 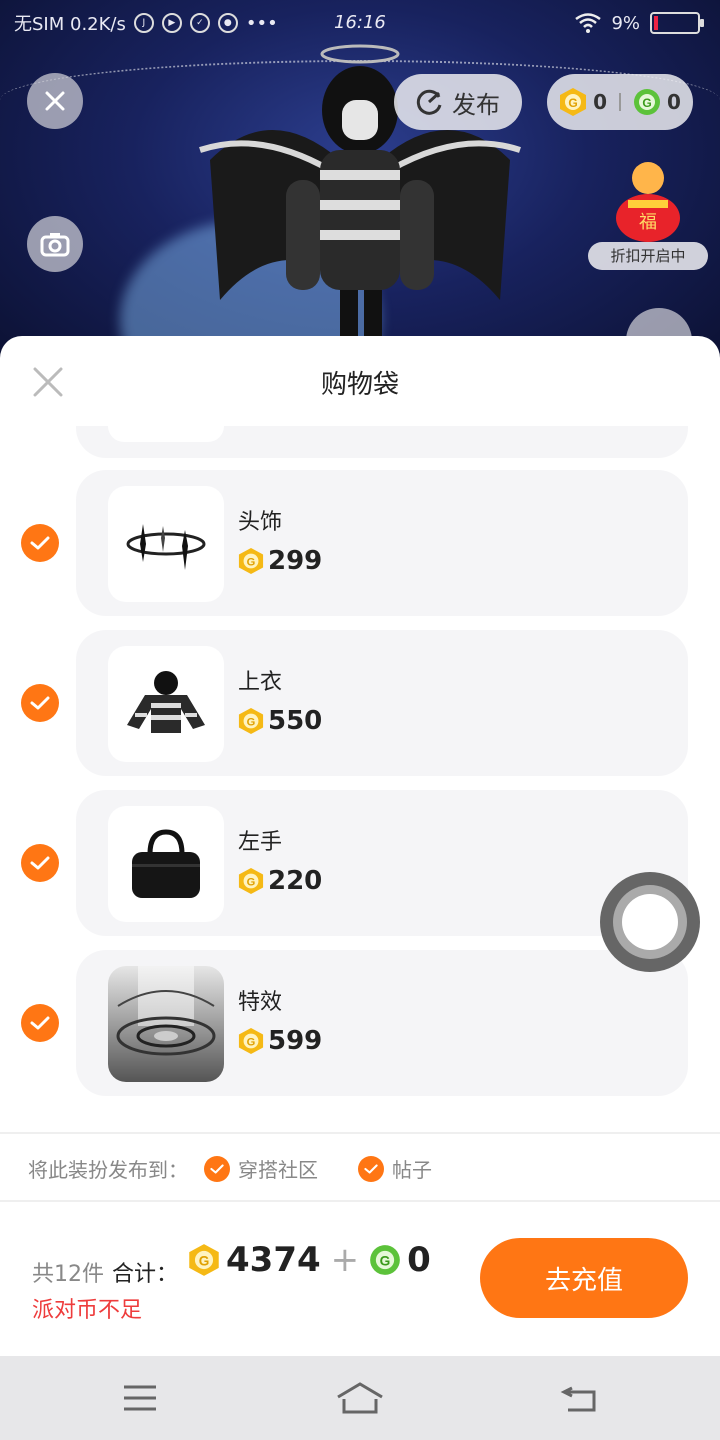 What do you see at coordinates (295, 561) in the screenshot?
I see `item-price-value: 299` at bounding box center [295, 561].